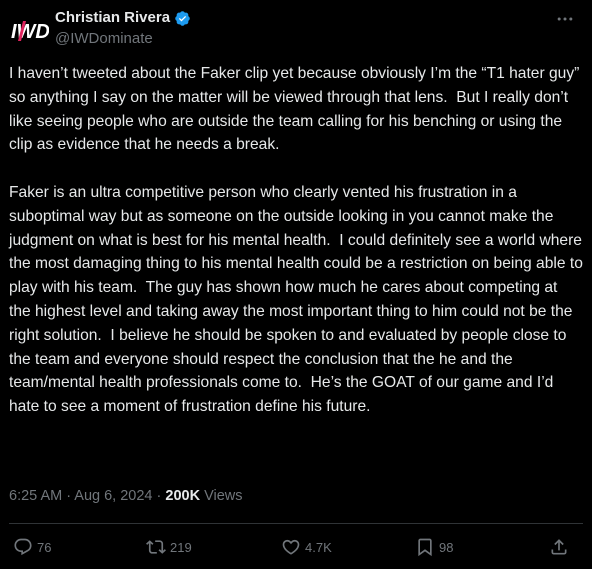 This screenshot has width=592, height=569. Describe the element at coordinates (425, 547) in the screenshot. I see `bookmark-icon` at that location.